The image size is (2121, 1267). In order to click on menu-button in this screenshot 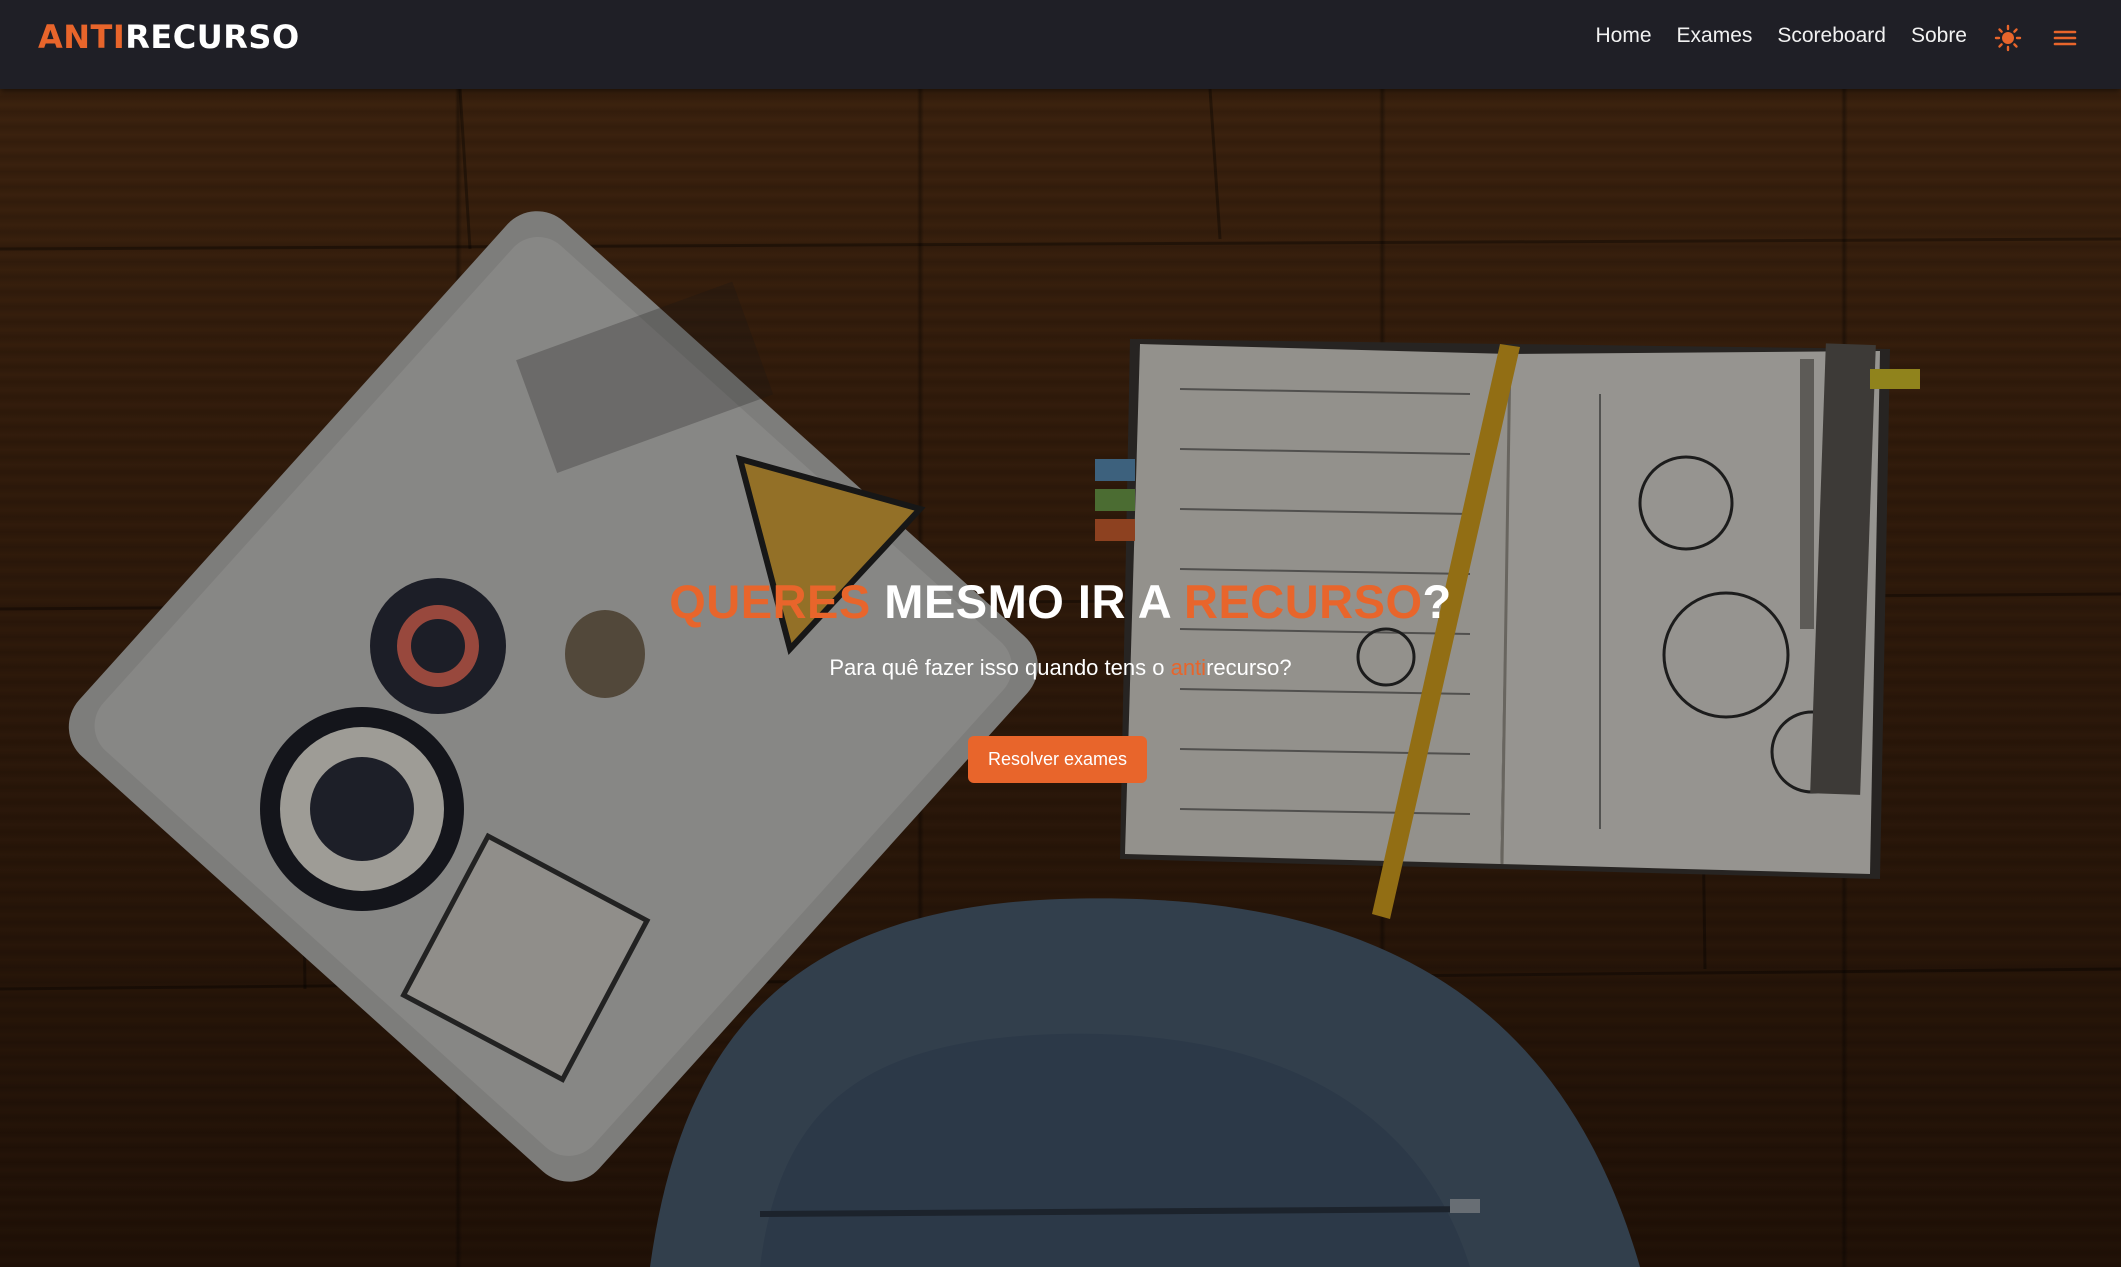, I will do `click(2065, 38)`.